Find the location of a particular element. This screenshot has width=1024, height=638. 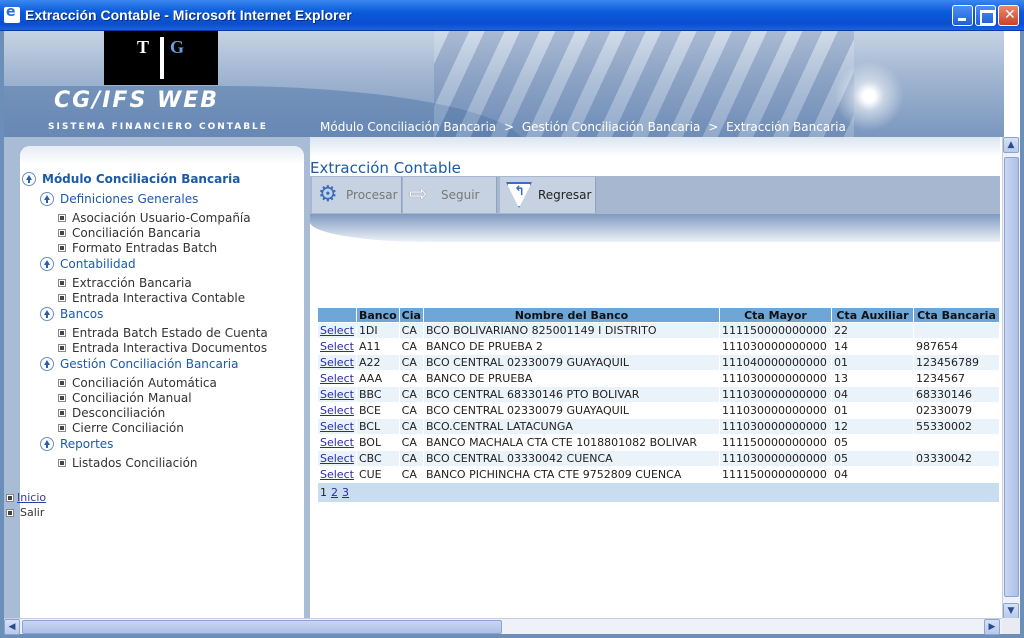

menu-item-label: Asociación Usuario-Compañía is located at coordinates (161, 218).